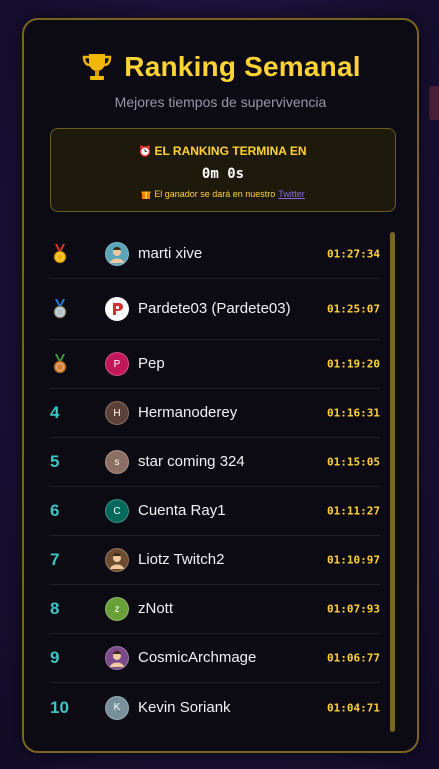  I want to click on countdown-heading-text: EL RANKING TERMINA EN, so click(230, 151).